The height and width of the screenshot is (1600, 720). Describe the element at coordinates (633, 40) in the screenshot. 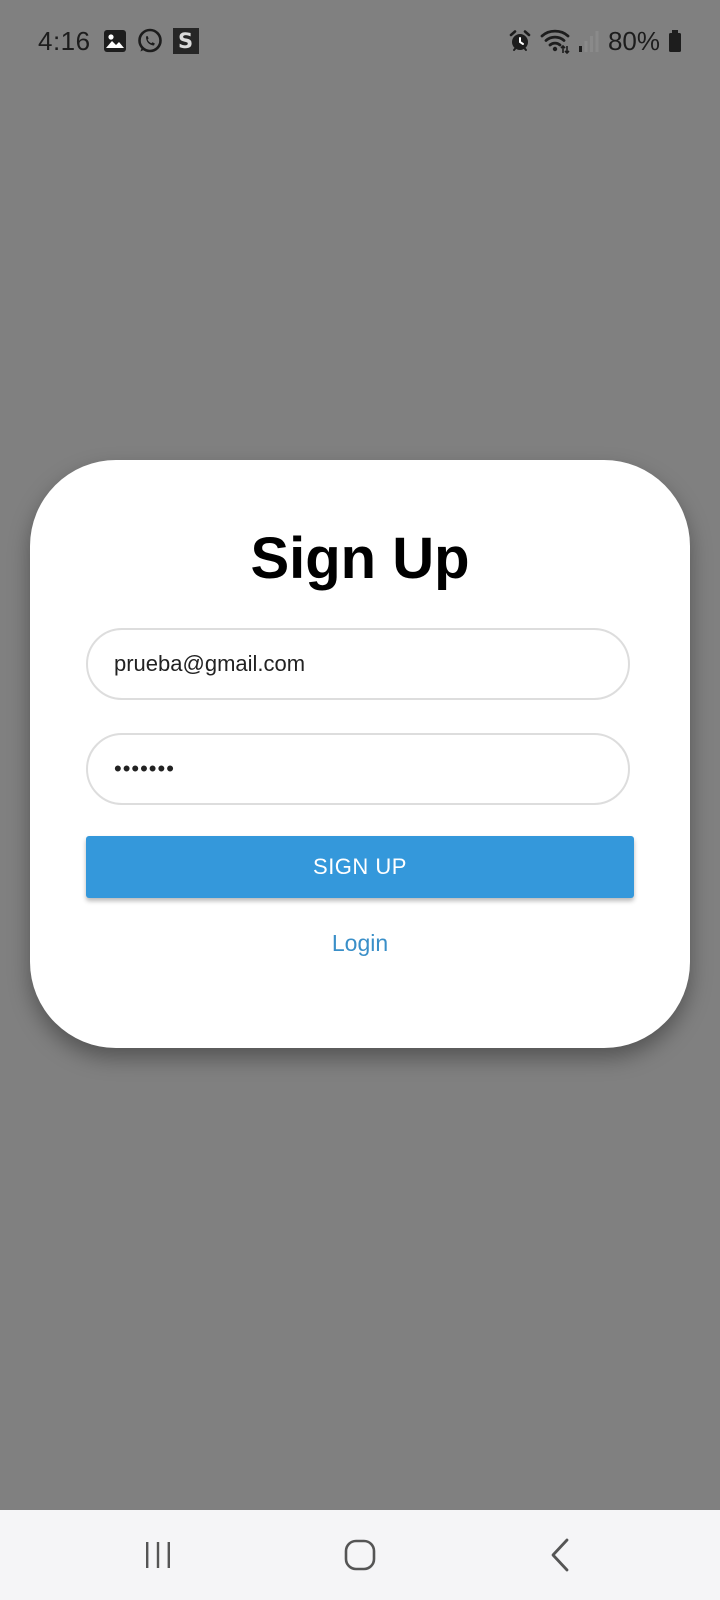

I see `battery-percentage: 80%` at that location.